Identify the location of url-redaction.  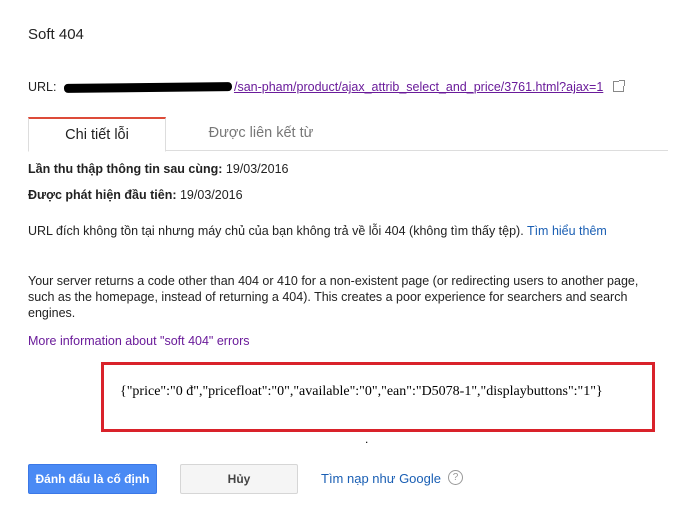
(148, 88).